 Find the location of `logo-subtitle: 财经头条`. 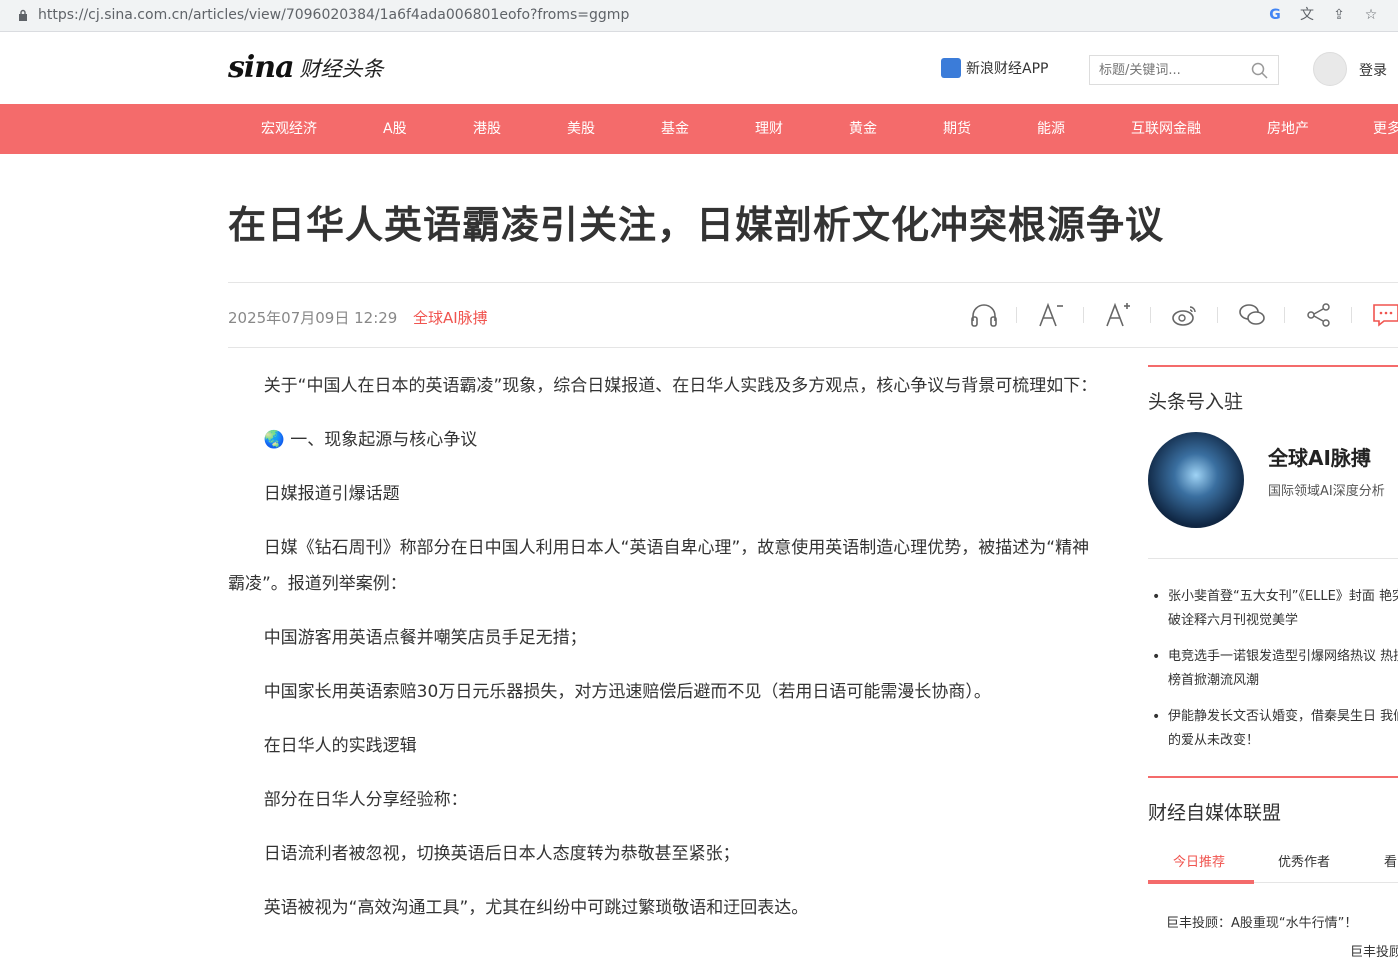

logo-subtitle: 财经头条 is located at coordinates (341, 69).